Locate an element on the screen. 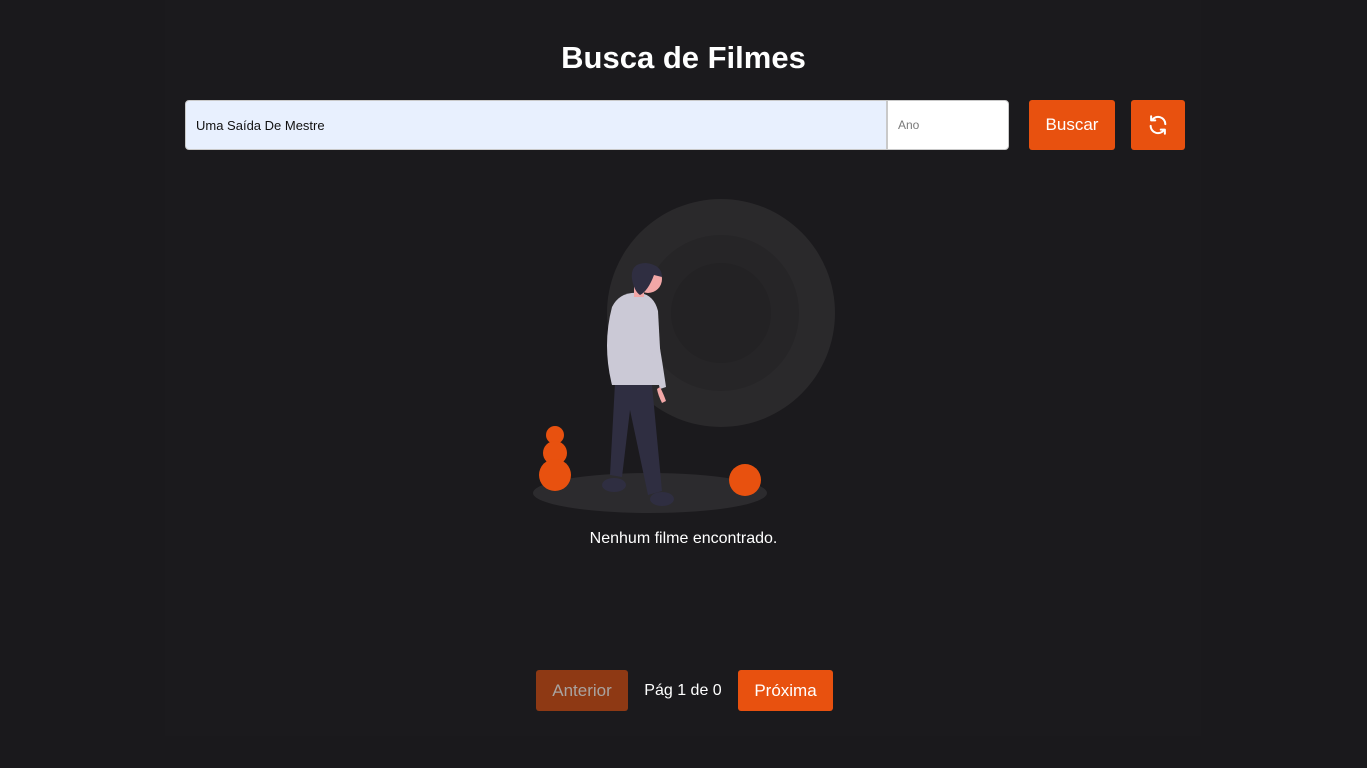 This screenshot has width=1367, height=768. refresh-icon is located at coordinates (1158, 125).